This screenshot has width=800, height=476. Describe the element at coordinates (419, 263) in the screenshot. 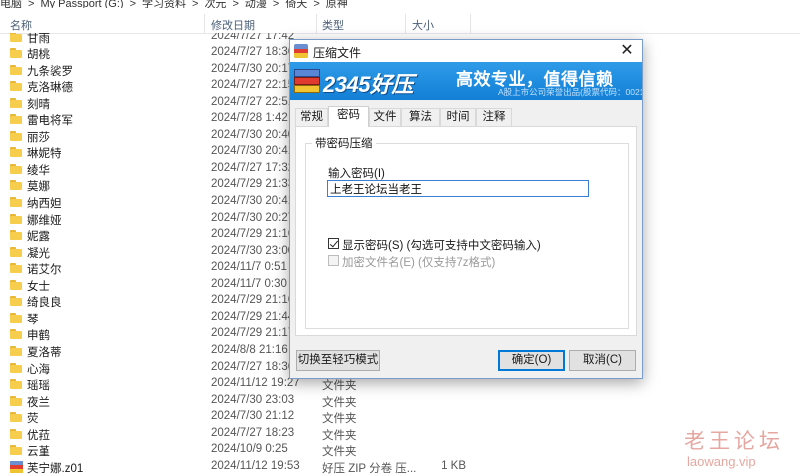

I see `encrypt-filenames-label: 加密文件名(E) (仅支持7z格式)` at that location.